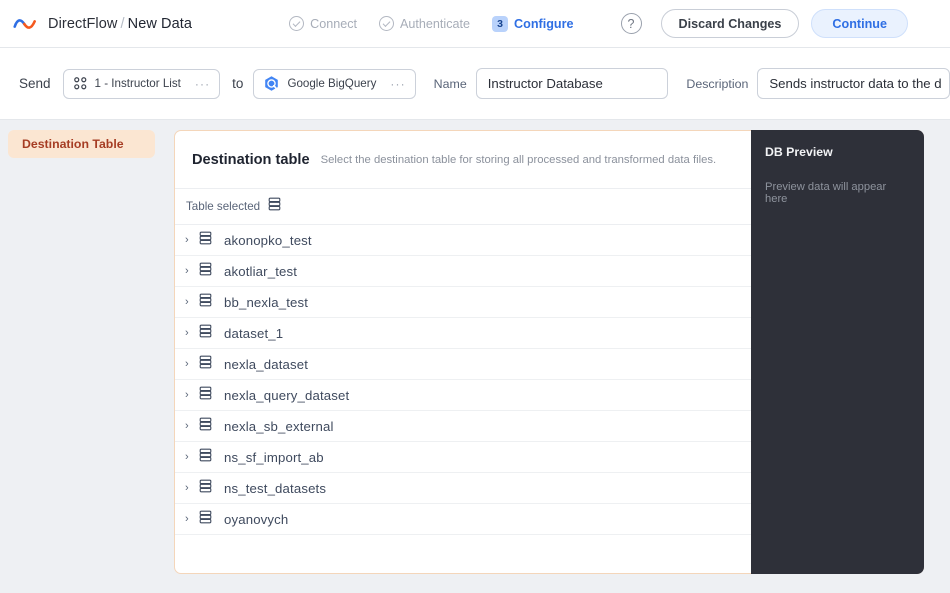 Image resolution: width=950 pixels, height=593 pixels. What do you see at coordinates (256, 519) in the screenshot?
I see `table-row-label: oyanovych` at bounding box center [256, 519].